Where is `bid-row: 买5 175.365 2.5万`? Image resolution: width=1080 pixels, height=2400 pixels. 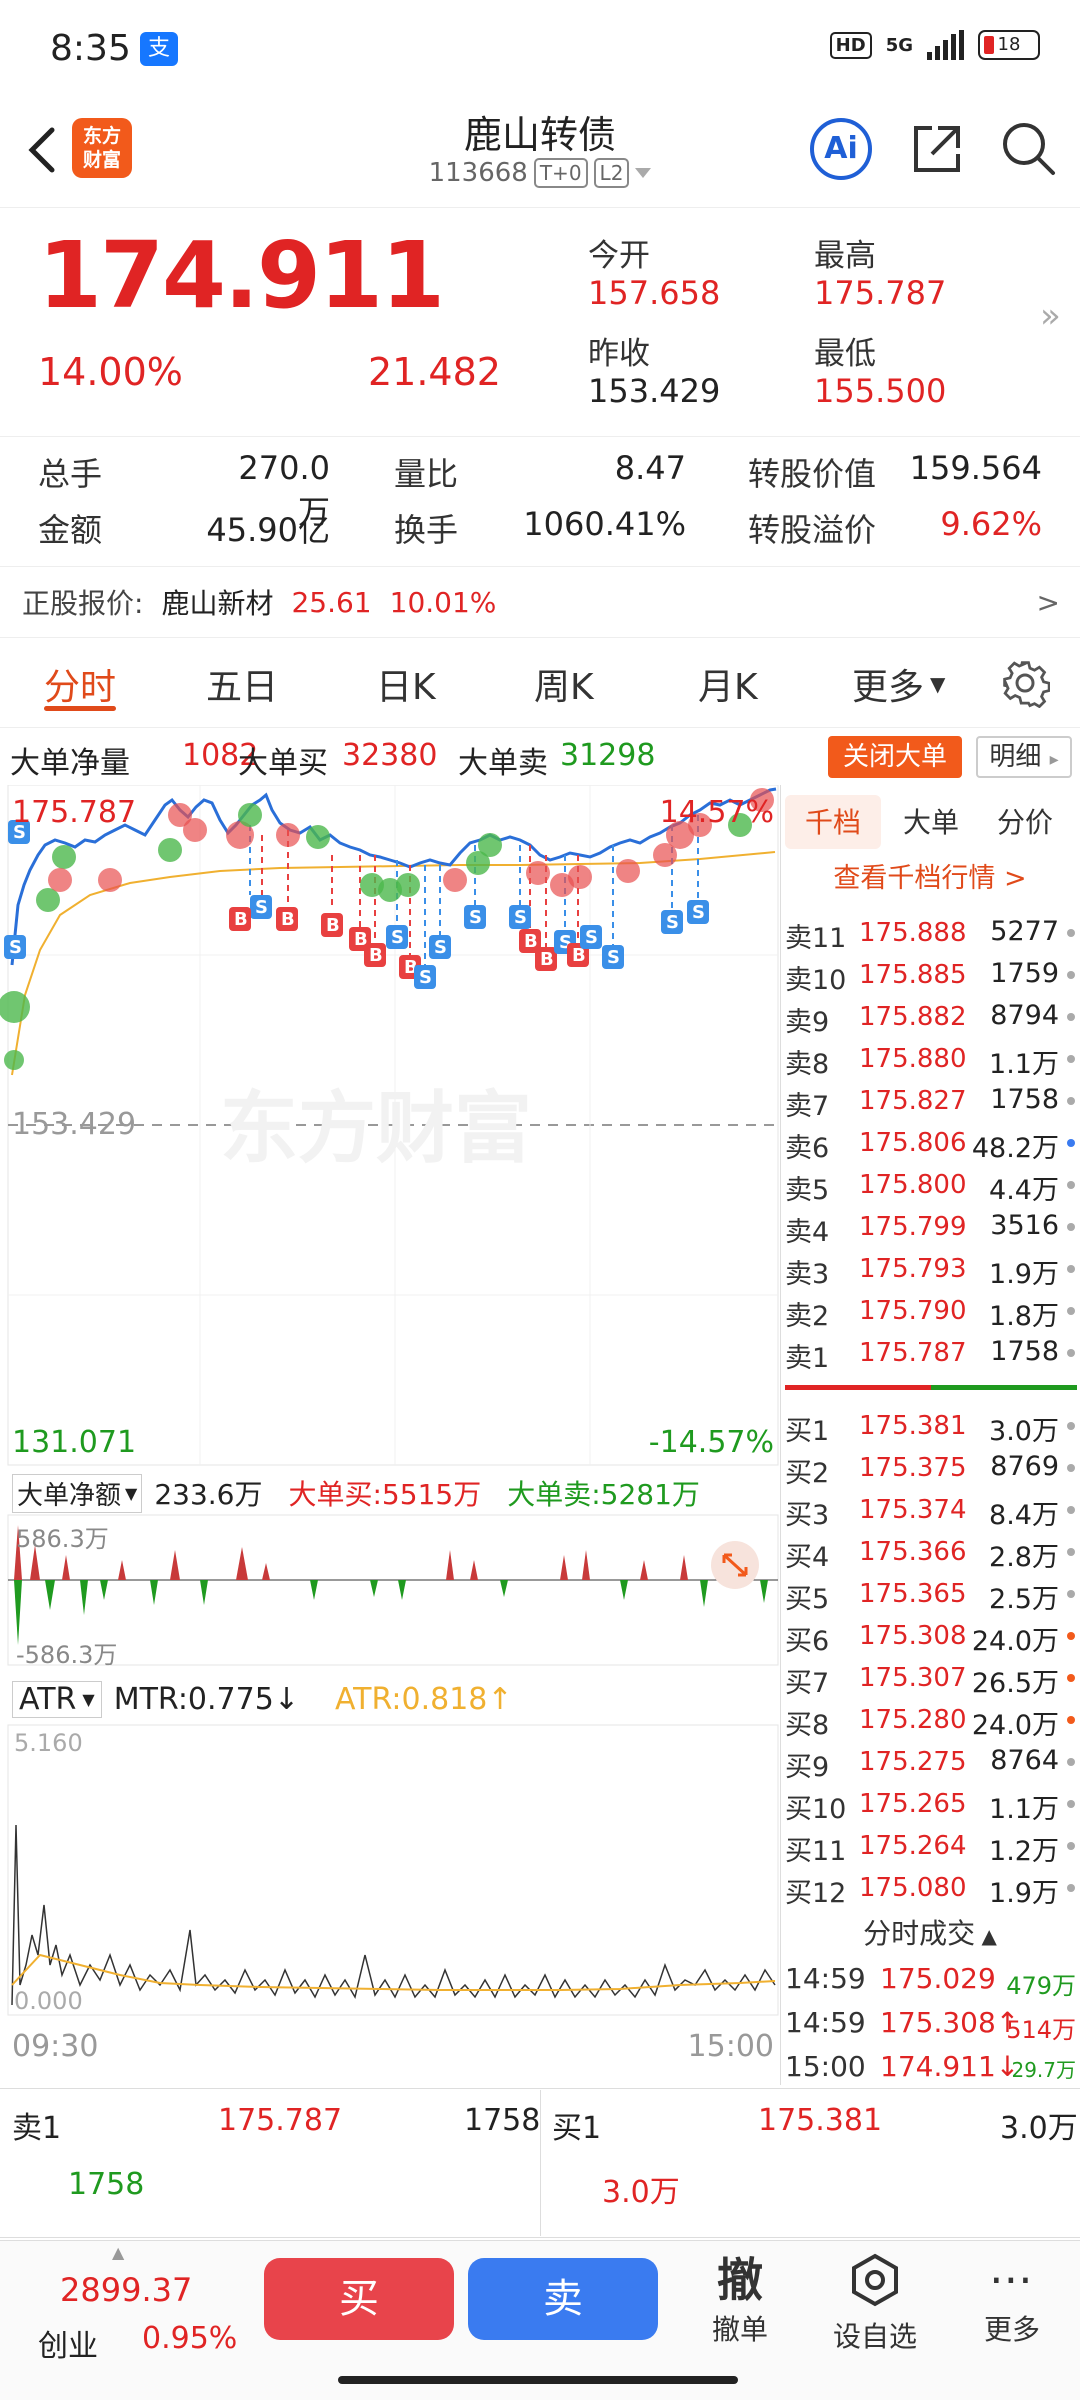 bid-row: 买5 175.365 2.5万 is located at coordinates (931, 1594).